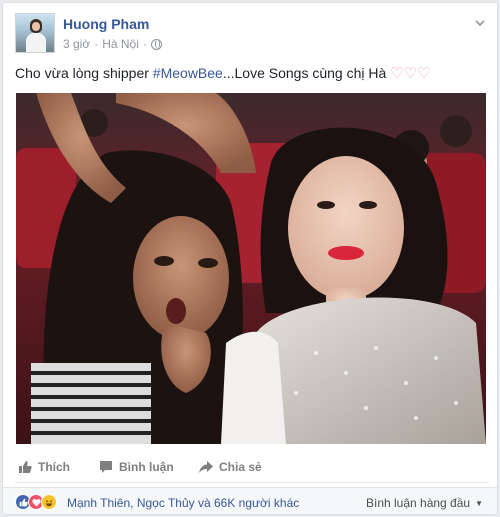 The height and width of the screenshot is (517, 500). I want to click on caret-down-icon: ▼, so click(479, 503).